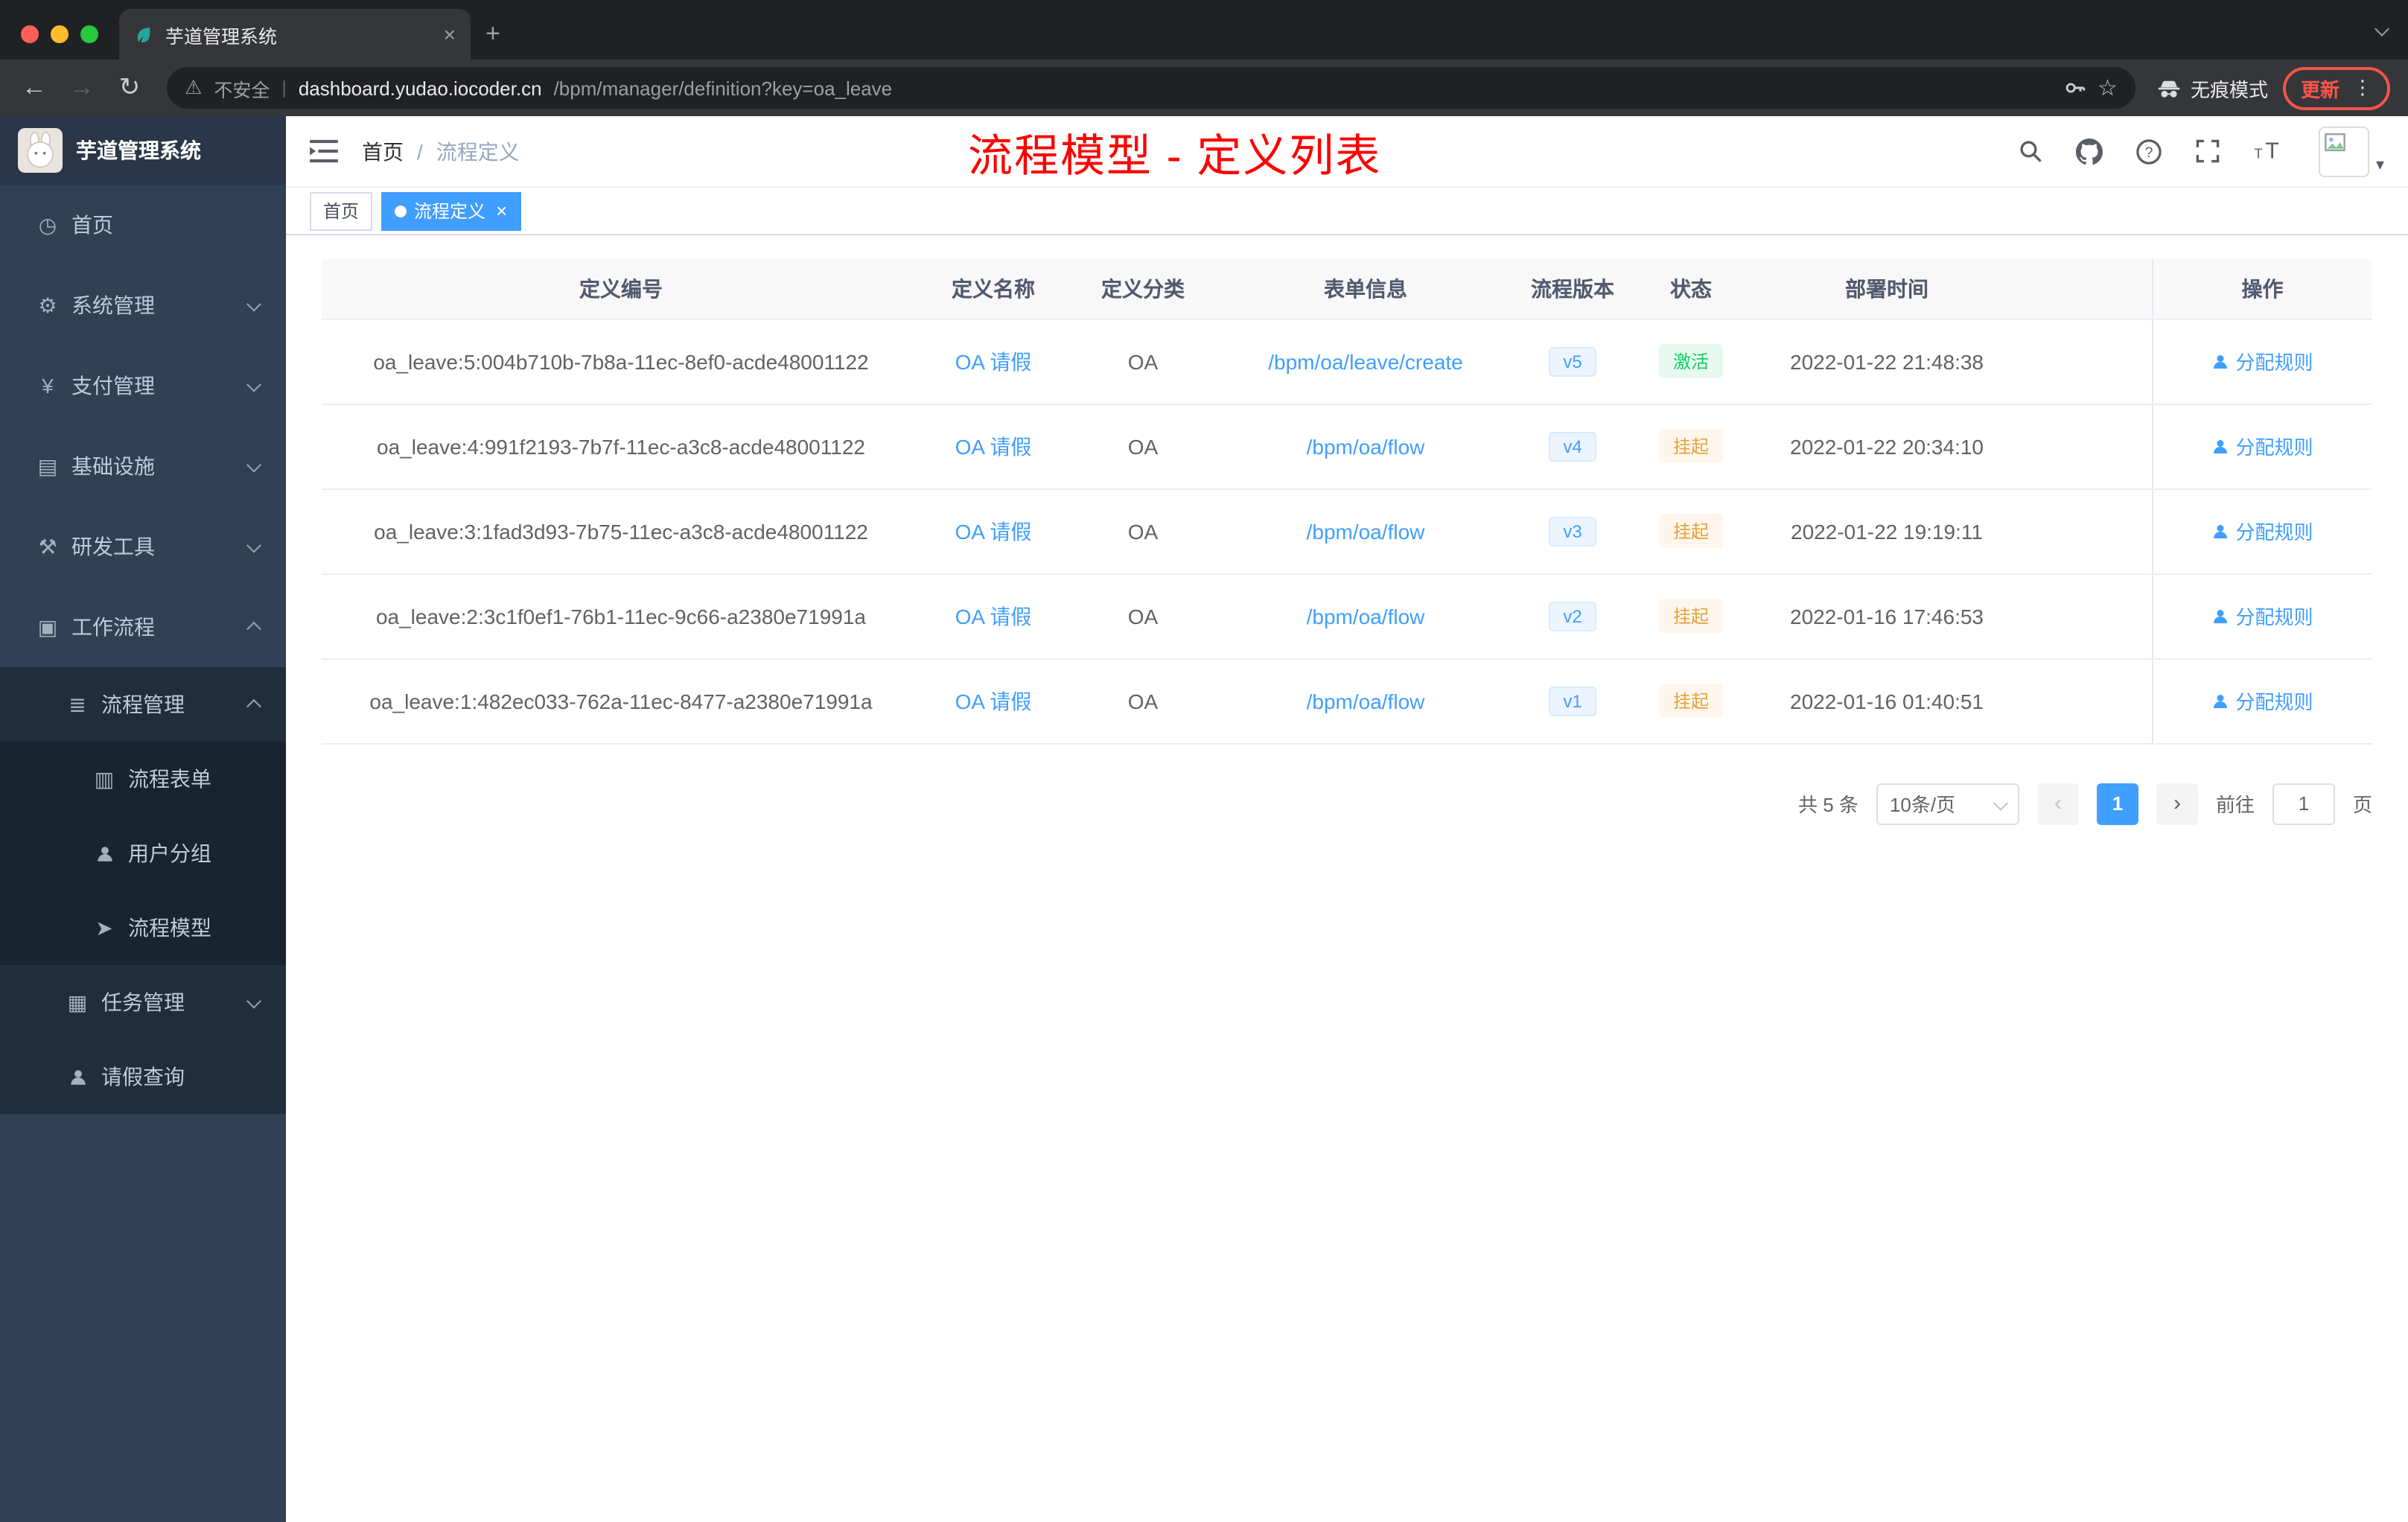 The height and width of the screenshot is (1522, 2408). What do you see at coordinates (221, 36) in the screenshot?
I see `tab-title: 芋道管理系统` at bounding box center [221, 36].